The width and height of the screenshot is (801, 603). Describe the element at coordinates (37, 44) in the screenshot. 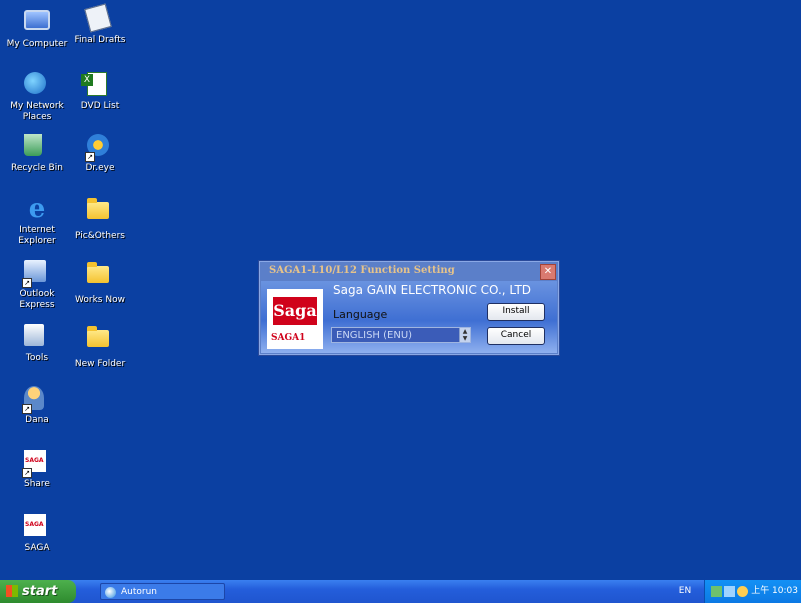

I see `desktop-icon-label: My Computer` at that location.